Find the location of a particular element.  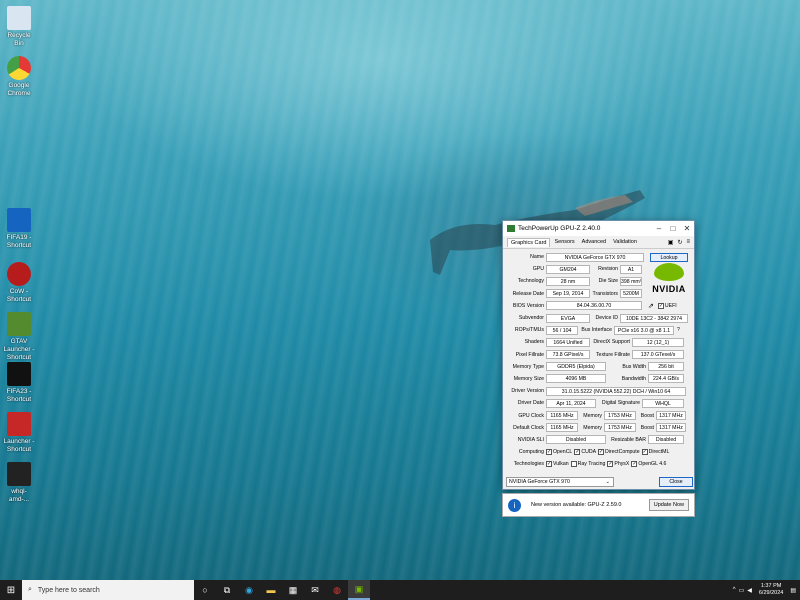

network-icon: ▭ is located at coordinates (742, 590).